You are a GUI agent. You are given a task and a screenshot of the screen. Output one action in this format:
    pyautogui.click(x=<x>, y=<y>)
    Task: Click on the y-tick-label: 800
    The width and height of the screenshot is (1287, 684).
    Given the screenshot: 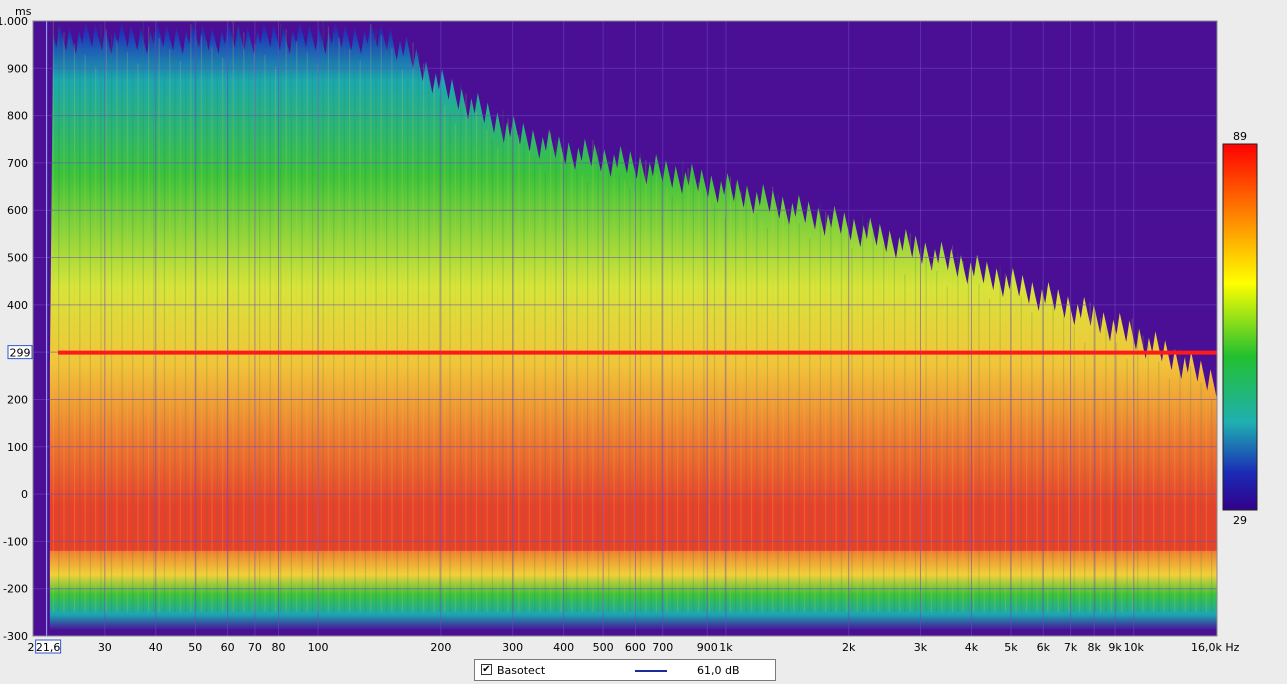 What is the action you would take?
    pyautogui.click(x=17, y=116)
    